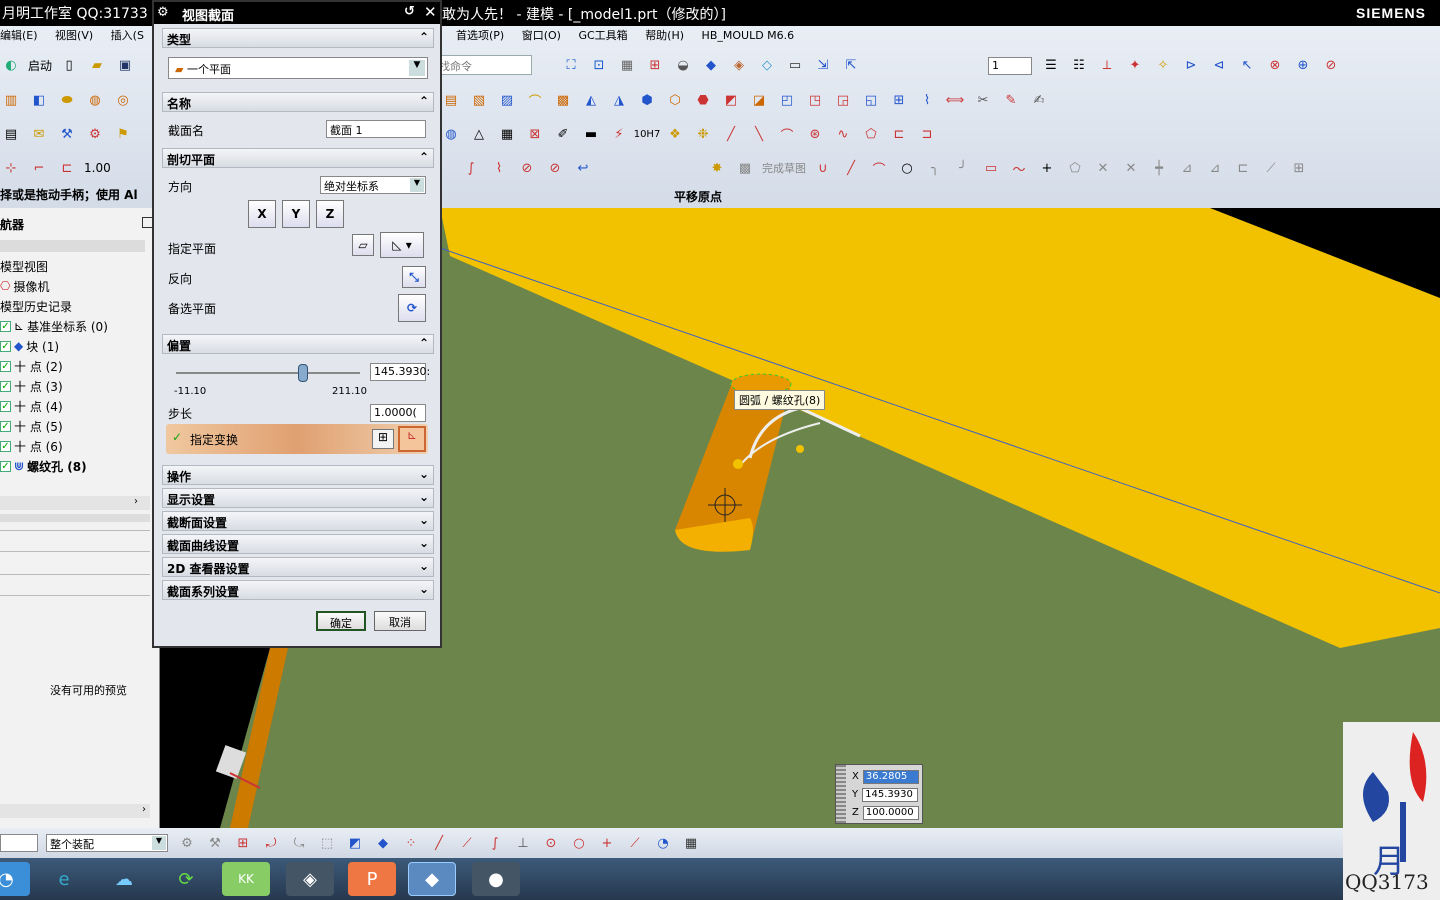  Describe the element at coordinates (11, 168) in the screenshot. I see `snap-grid-icon: ⊹` at that location.